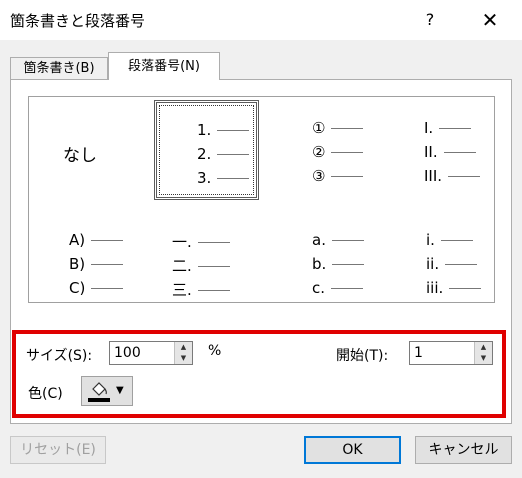 This screenshot has height=478, width=522. I want to click on list-item-label: i., so click(430, 240).